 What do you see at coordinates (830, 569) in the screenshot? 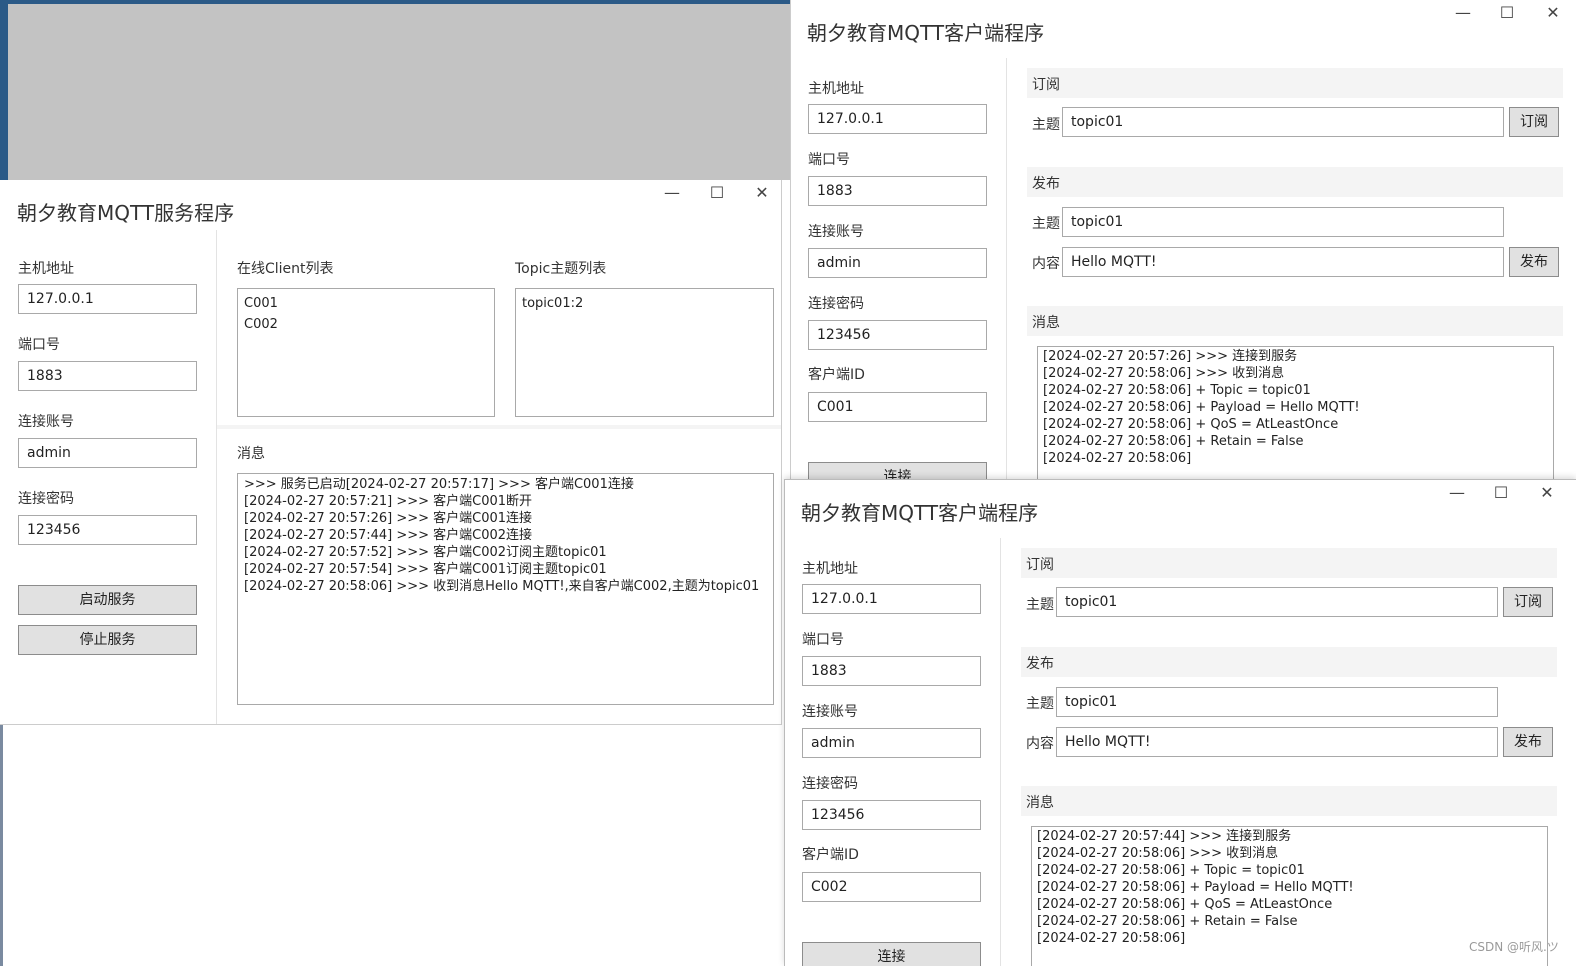
I see `host-label: 主机地址` at bounding box center [830, 569].